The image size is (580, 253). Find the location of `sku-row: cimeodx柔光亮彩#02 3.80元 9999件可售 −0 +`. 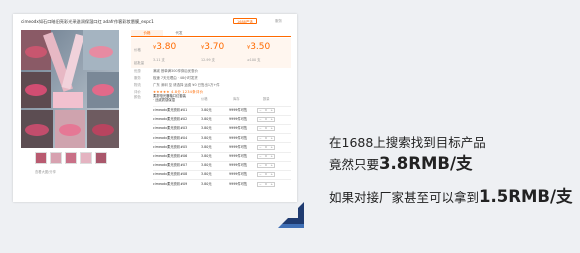

sku-row: cimeodx柔光亮彩#02 3.80元 9999件可售 −0 + is located at coordinates (222, 119).